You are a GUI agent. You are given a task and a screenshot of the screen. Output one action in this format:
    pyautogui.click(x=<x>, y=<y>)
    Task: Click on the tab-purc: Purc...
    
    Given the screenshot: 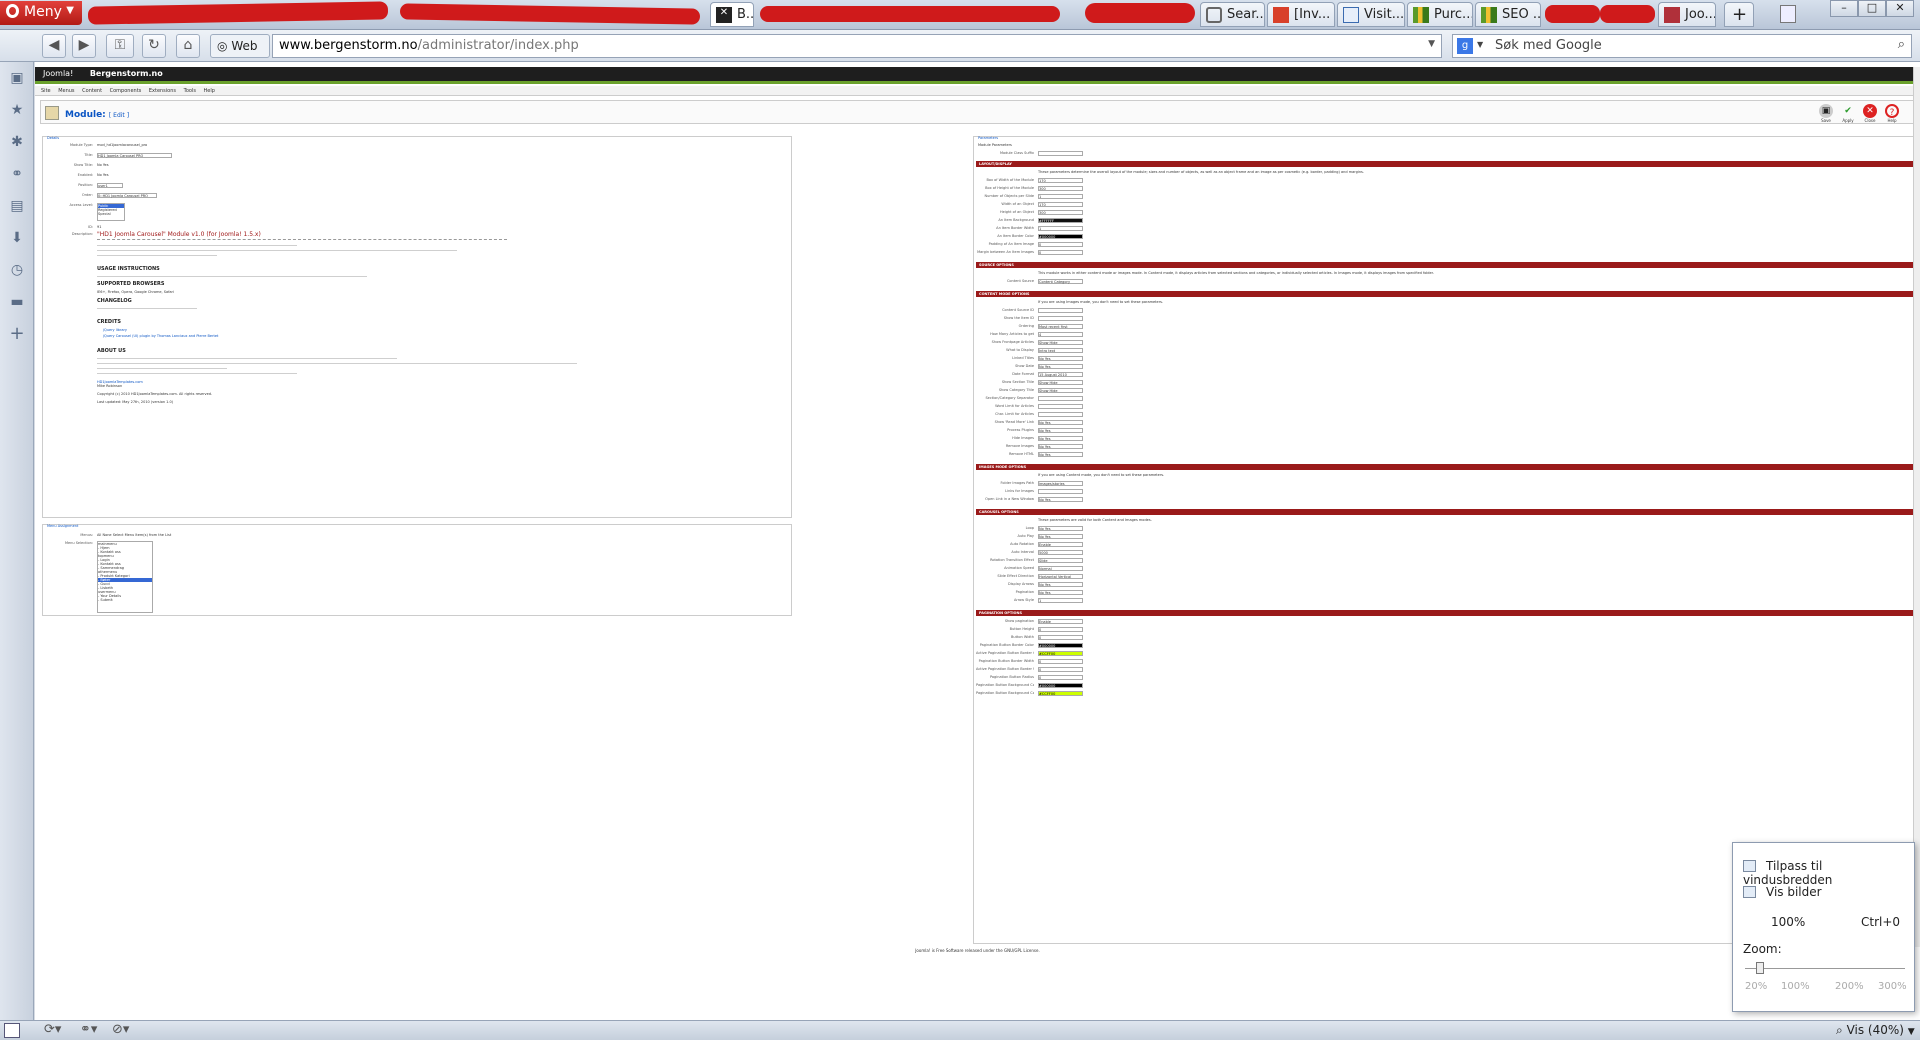 What is the action you would take?
    pyautogui.click(x=1440, y=14)
    